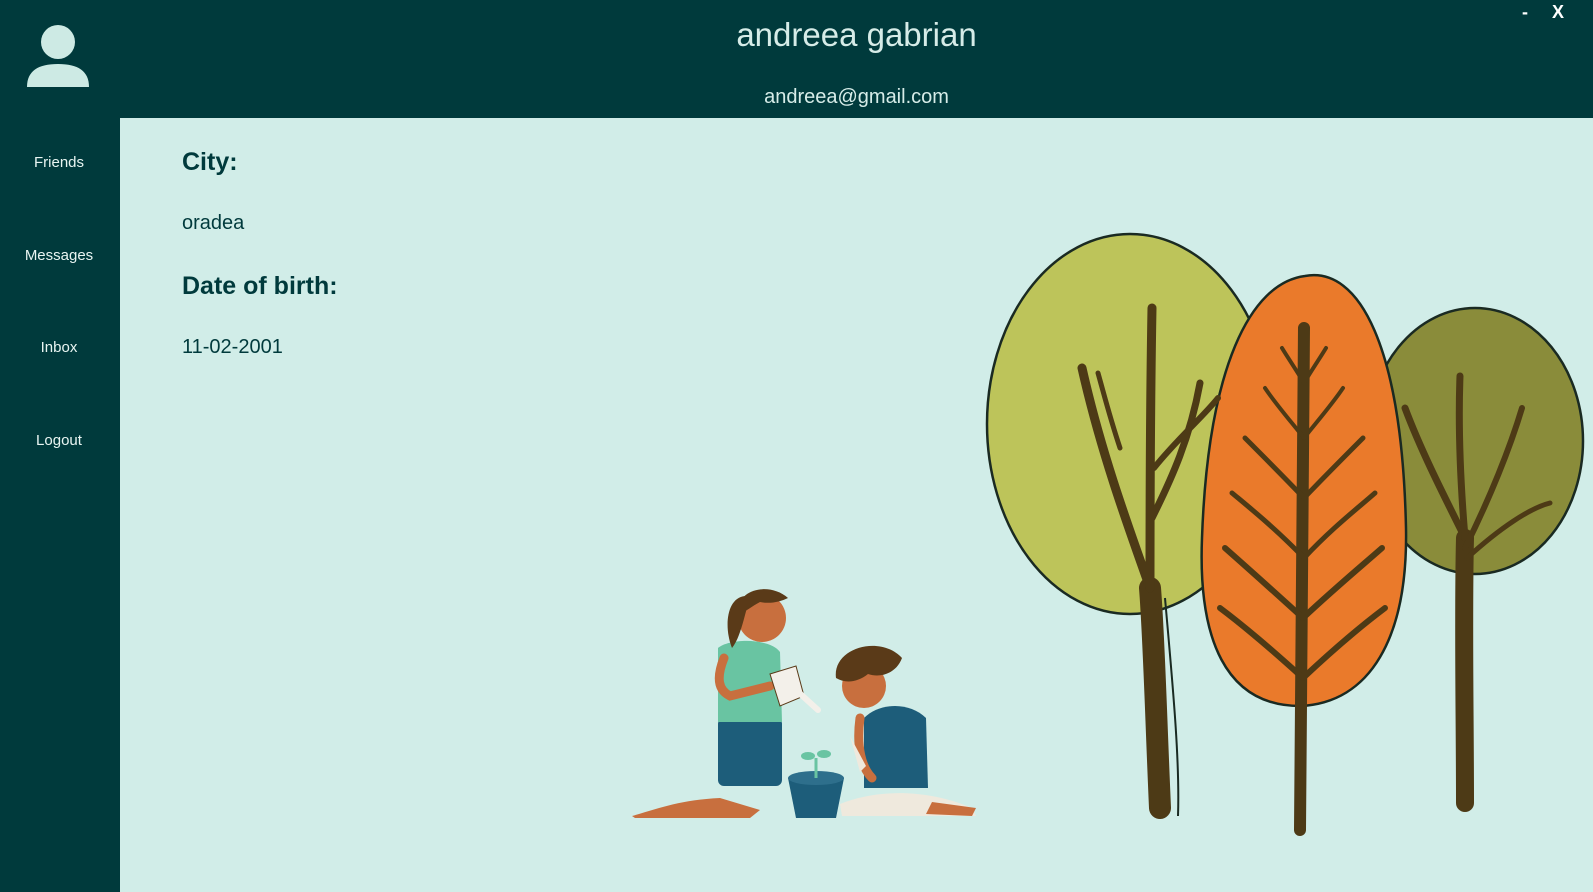 This screenshot has height=892, width=1593. I want to click on sidebar-item-logout: Logout, so click(59, 440).